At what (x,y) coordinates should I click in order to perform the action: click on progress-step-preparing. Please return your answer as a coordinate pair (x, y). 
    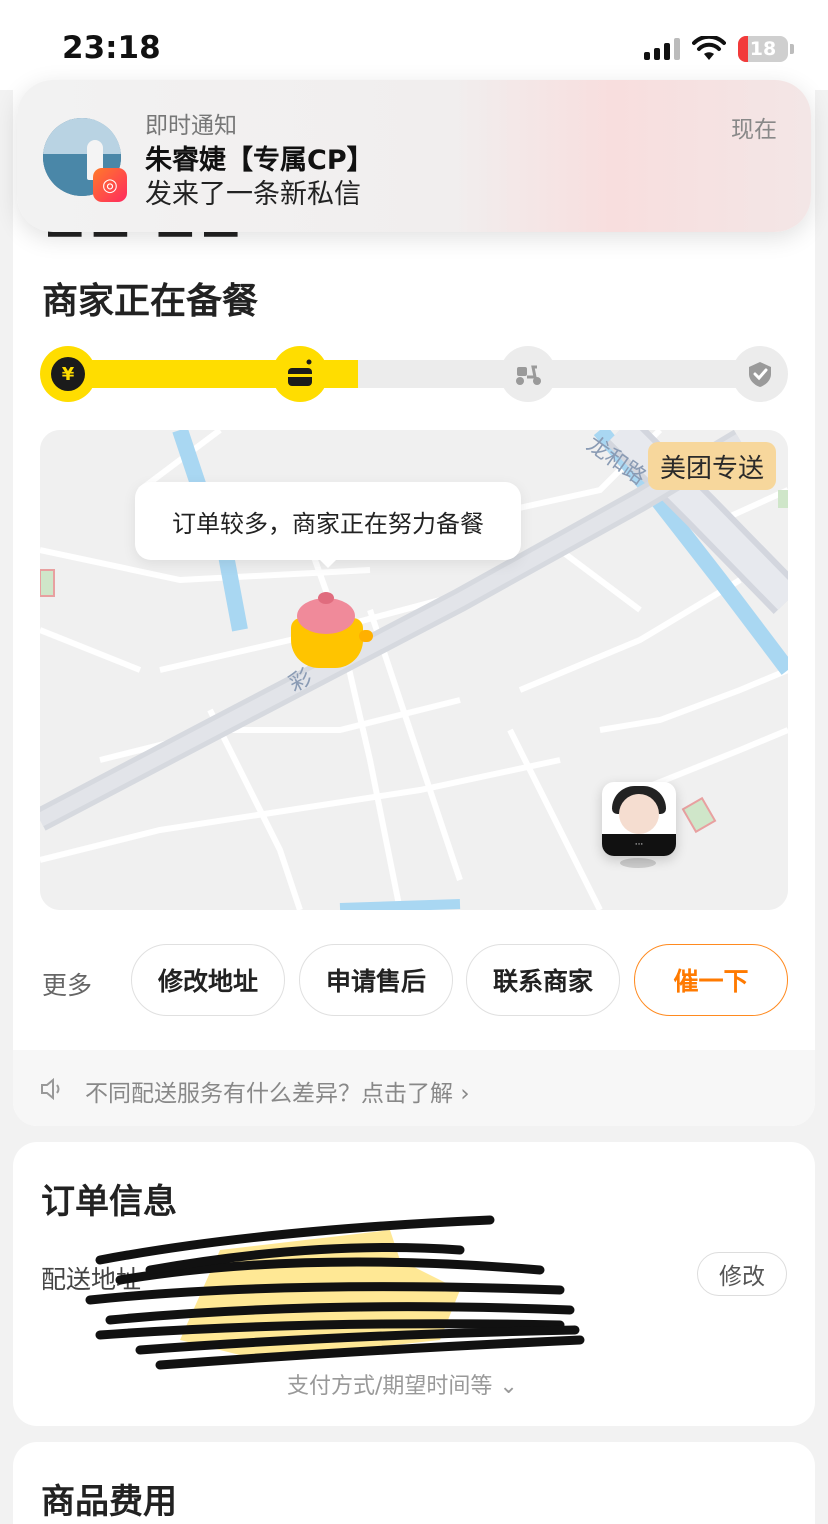
    Looking at the image, I should click on (300, 374).